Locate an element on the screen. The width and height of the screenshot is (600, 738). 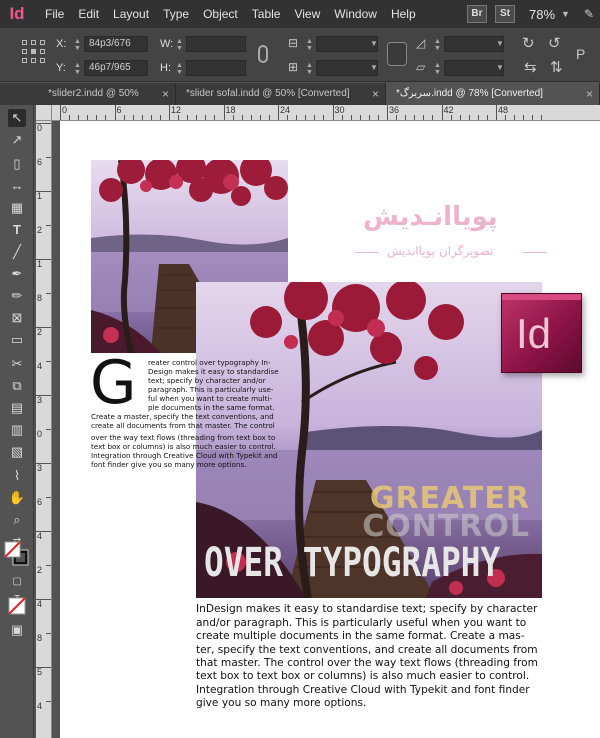
menu-help: Help is located at coordinates (403, 14).